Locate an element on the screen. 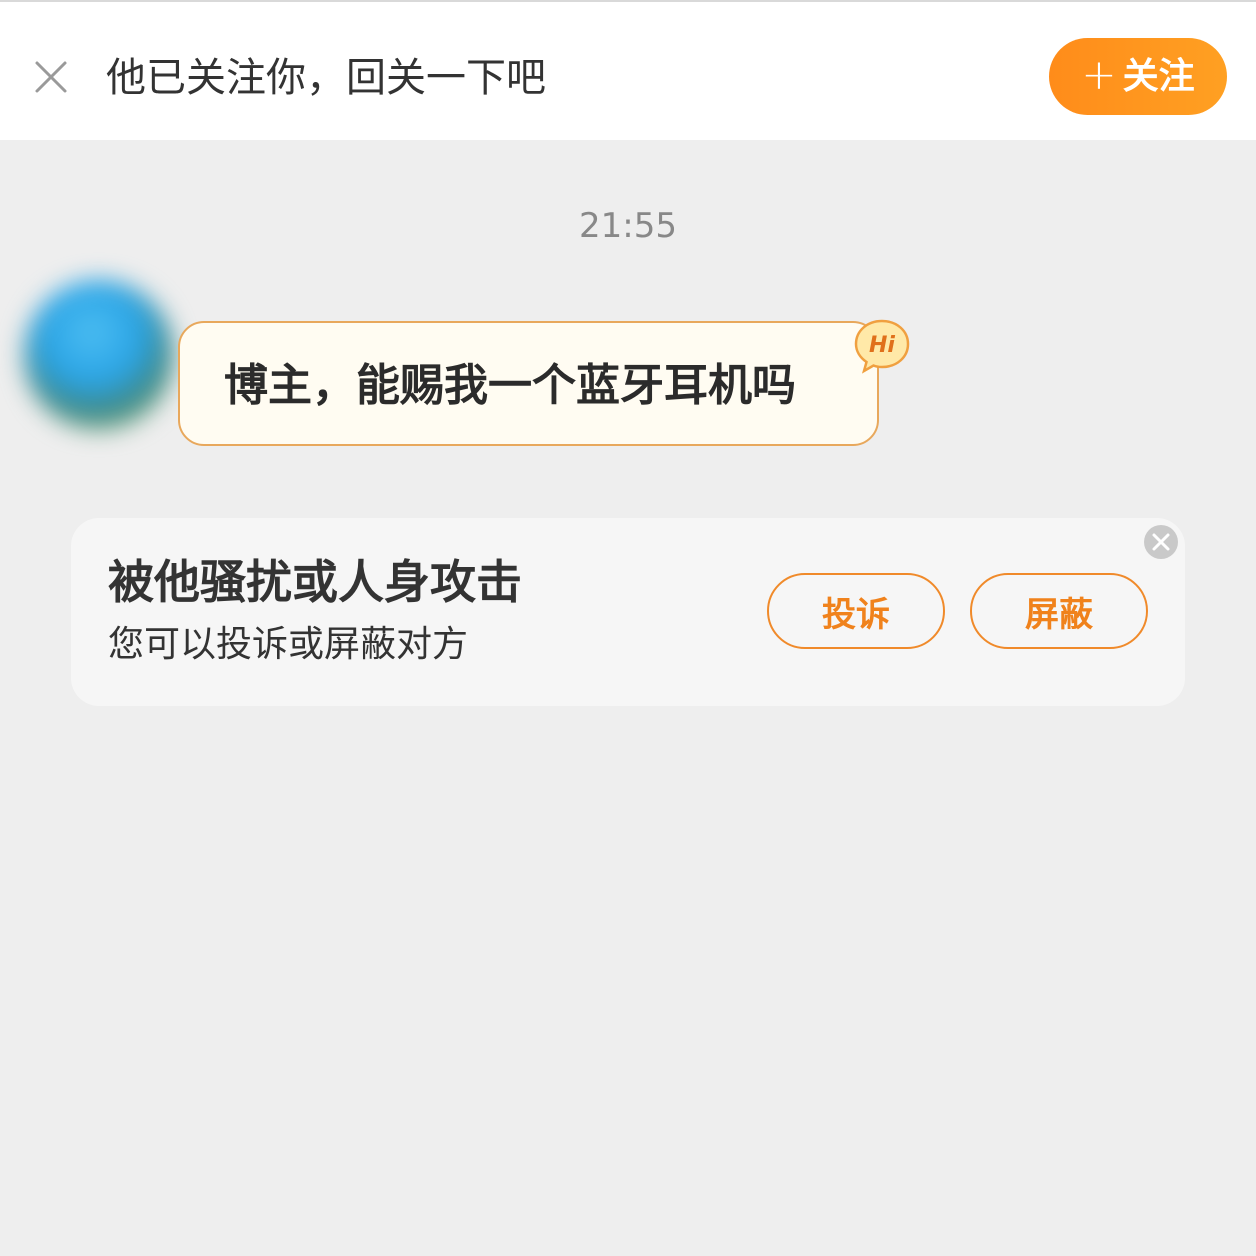  follow-button: + 关注 is located at coordinates (1138, 76).